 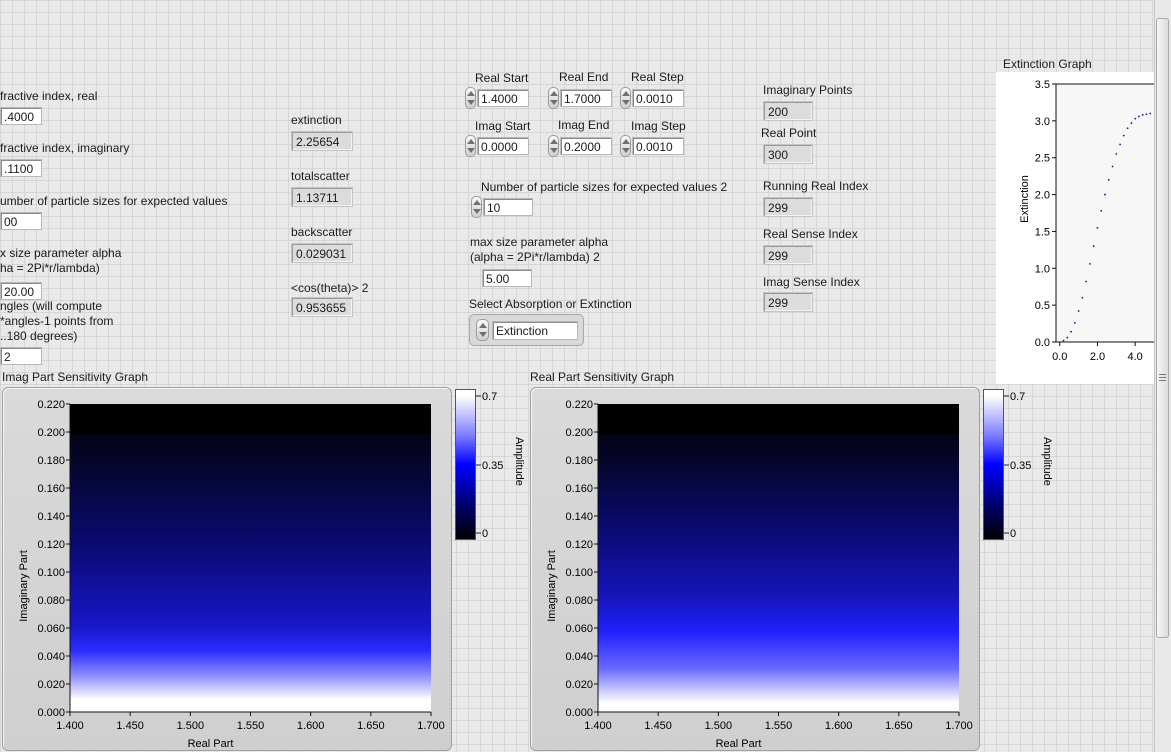 I want to click on imag-points-value: 200, so click(x=788, y=111).